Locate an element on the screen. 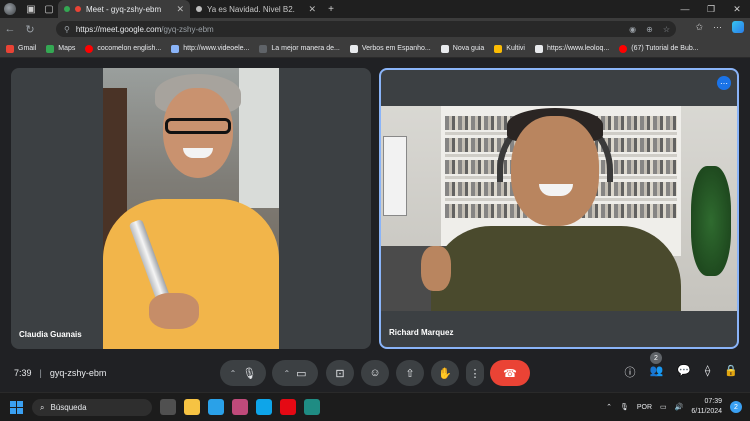  present-icon: ⇧ is located at coordinates (410, 373).